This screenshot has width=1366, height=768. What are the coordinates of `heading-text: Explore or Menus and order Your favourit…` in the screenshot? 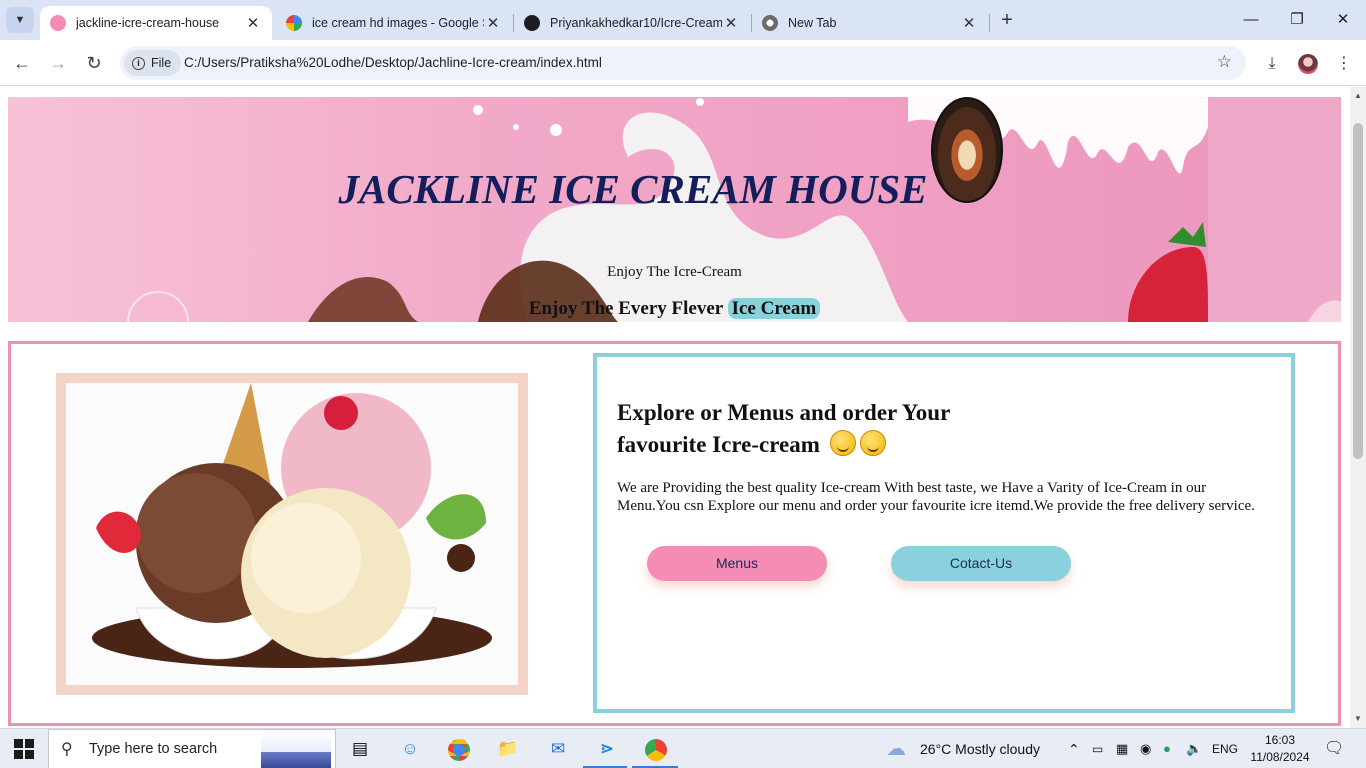 It's located at (783, 428).